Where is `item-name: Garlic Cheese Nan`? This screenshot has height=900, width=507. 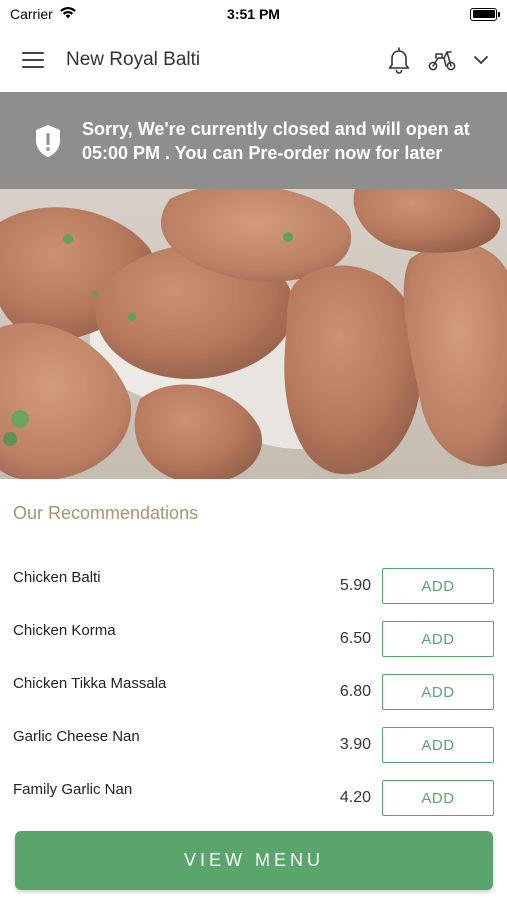
item-name: Garlic Cheese Nan is located at coordinates (76, 736).